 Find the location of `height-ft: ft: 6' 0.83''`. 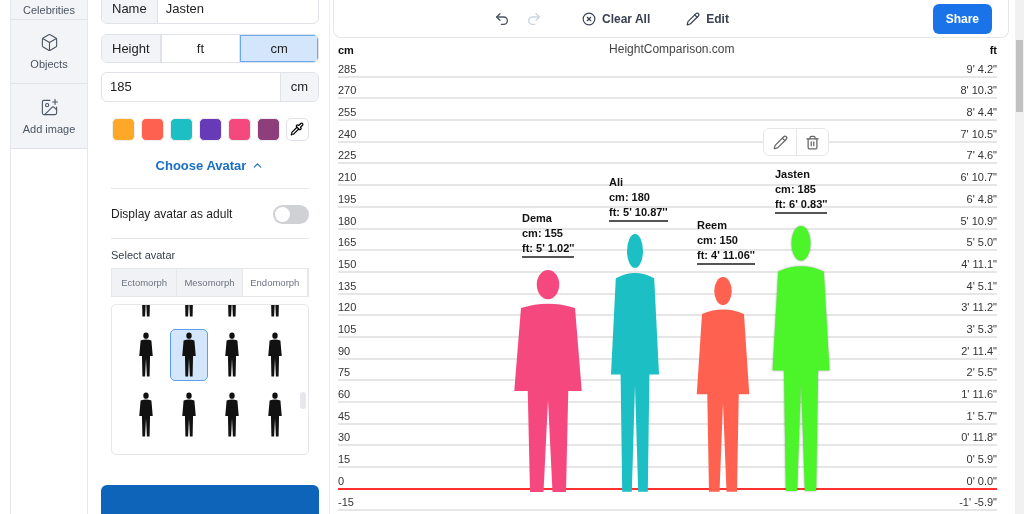

height-ft: ft: 6' 0.83'' is located at coordinates (801, 206).